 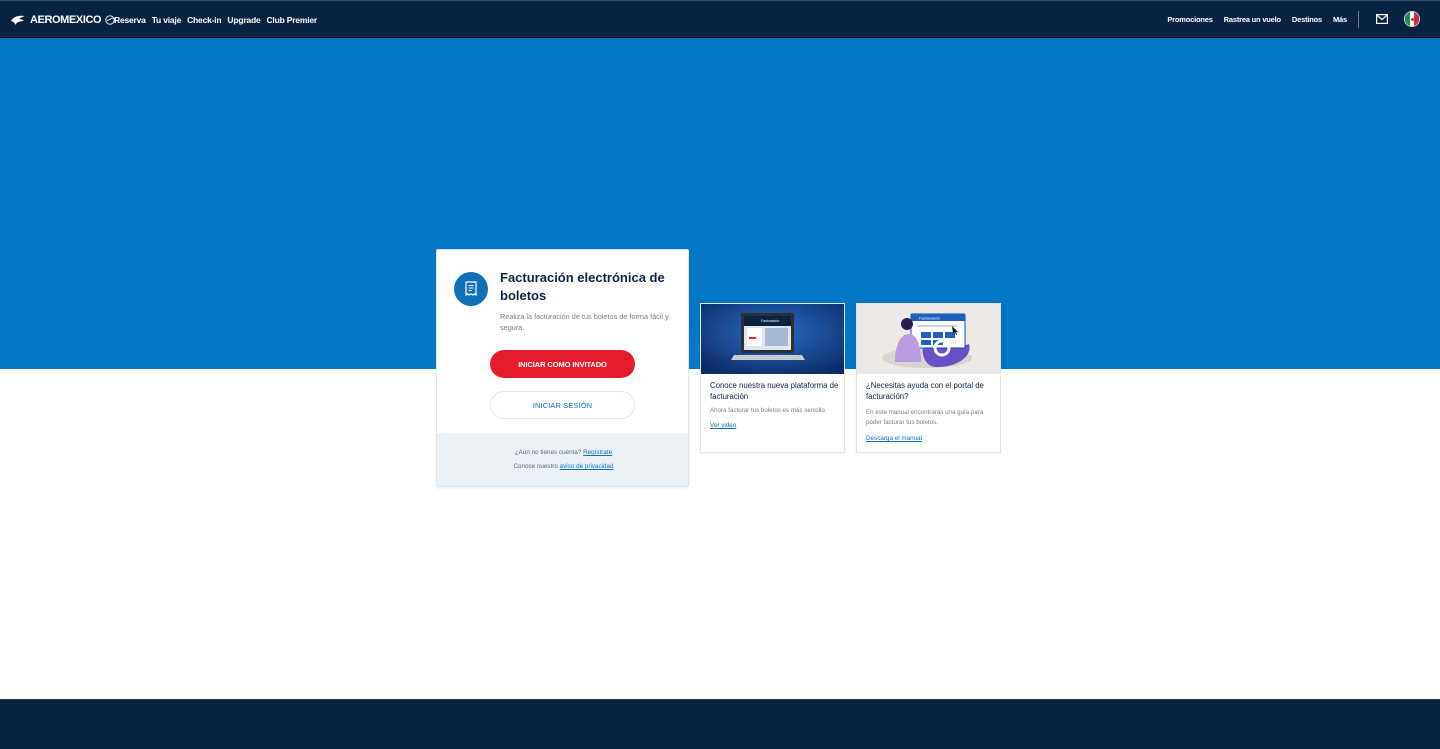 I want to click on nav-destinos: Destinos, so click(x=1307, y=19).